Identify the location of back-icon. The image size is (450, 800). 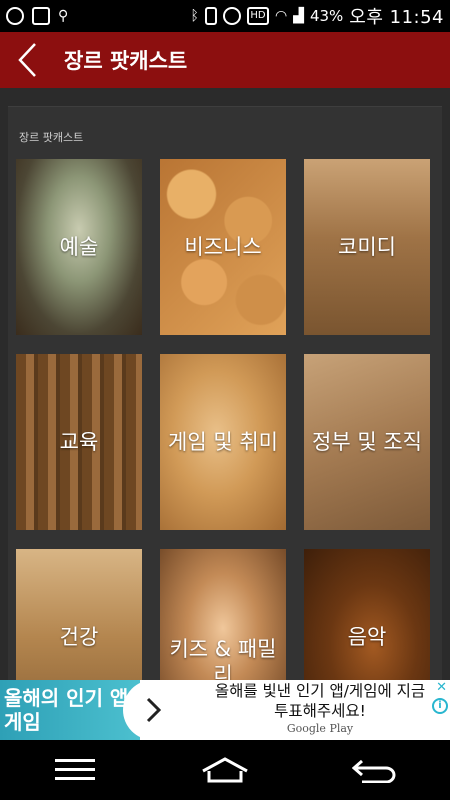
(374, 771).